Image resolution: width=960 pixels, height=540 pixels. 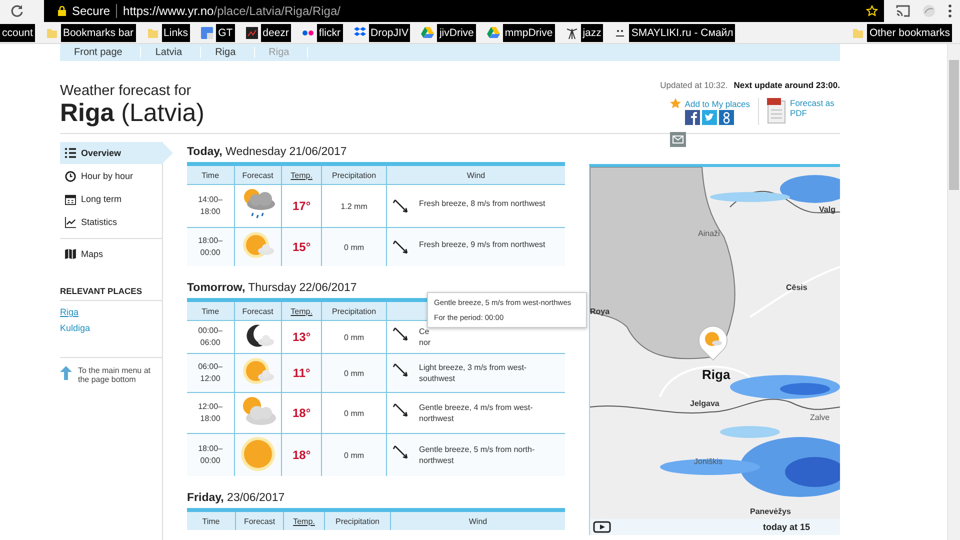 What do you see at coordinates (228, 52) in the screenshot?
I see `breadcrumb-link: Riga` at bounding box center [228, 52].